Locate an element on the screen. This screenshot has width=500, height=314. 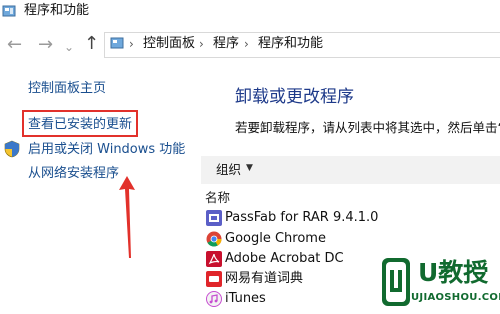
watermark-logo-icon is located at coordinates (396, 282).